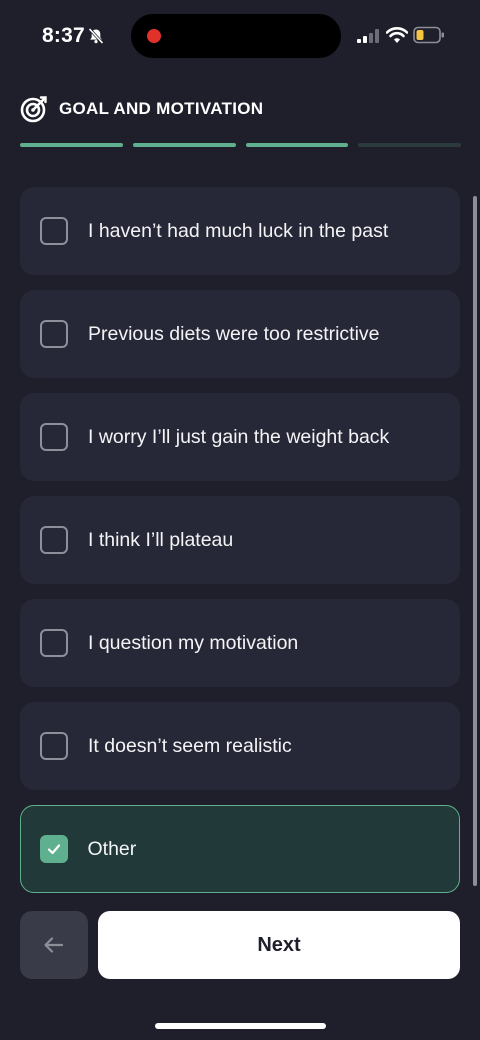 This screenshot has width=480, height=1040. I want to click on option-motivation: I question my motivation, so click(240, 643).